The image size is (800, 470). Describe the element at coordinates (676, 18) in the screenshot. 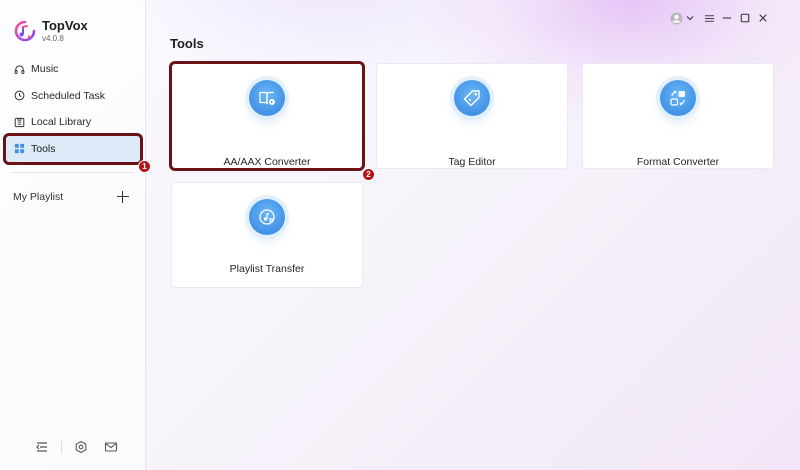

I see `user-avatar-icon` at that location.